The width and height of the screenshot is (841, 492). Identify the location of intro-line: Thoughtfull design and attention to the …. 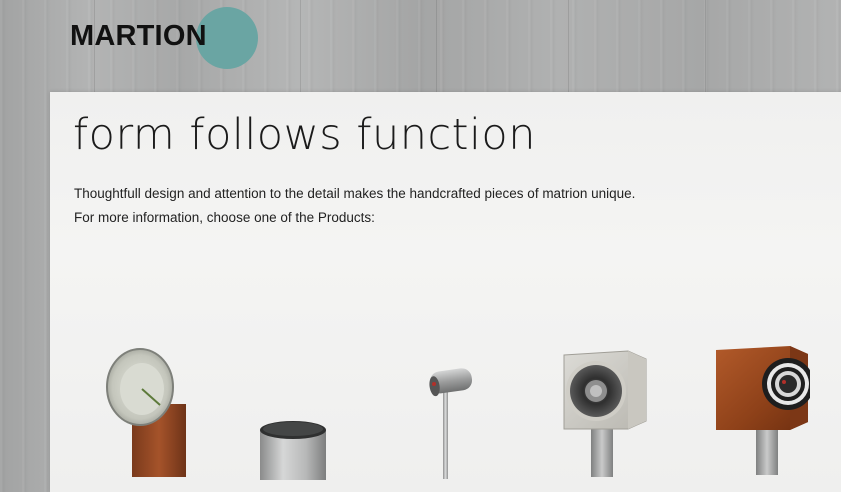
(355, 193).